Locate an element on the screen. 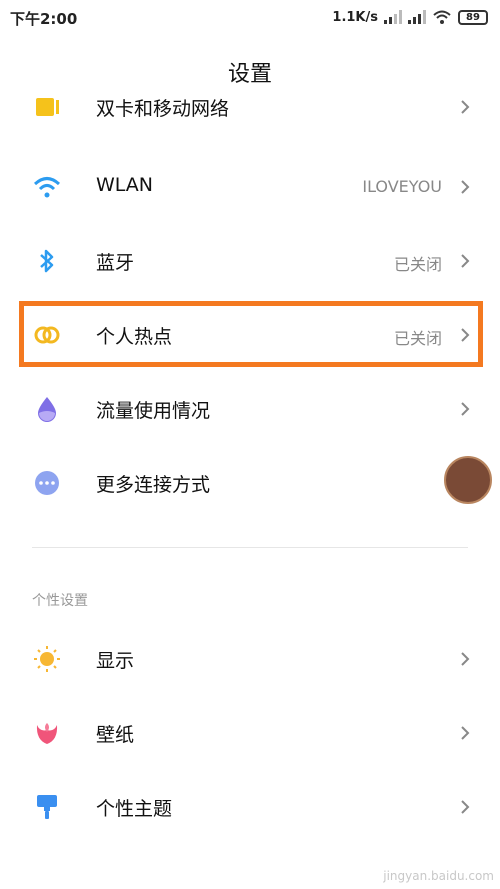  flower-icon is located at coordinates (47, 733).